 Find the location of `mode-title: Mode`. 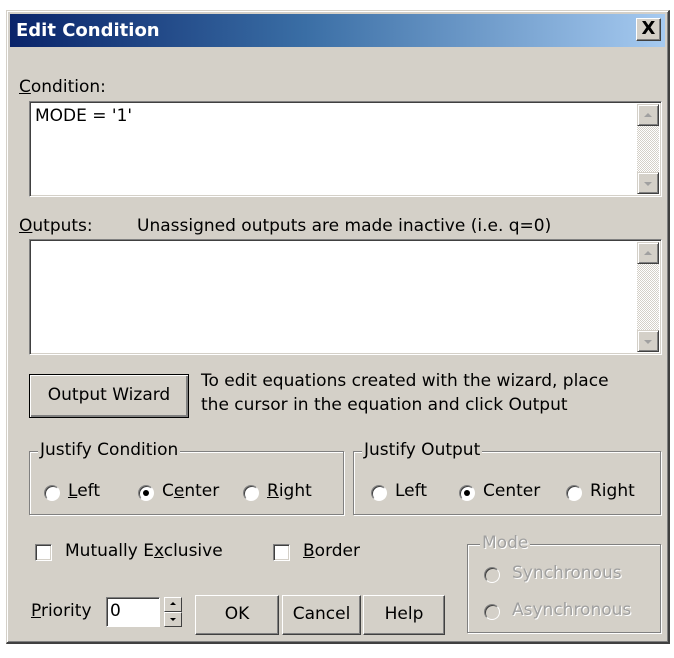

mode-title: Mode is located at coordinates (505, 543).